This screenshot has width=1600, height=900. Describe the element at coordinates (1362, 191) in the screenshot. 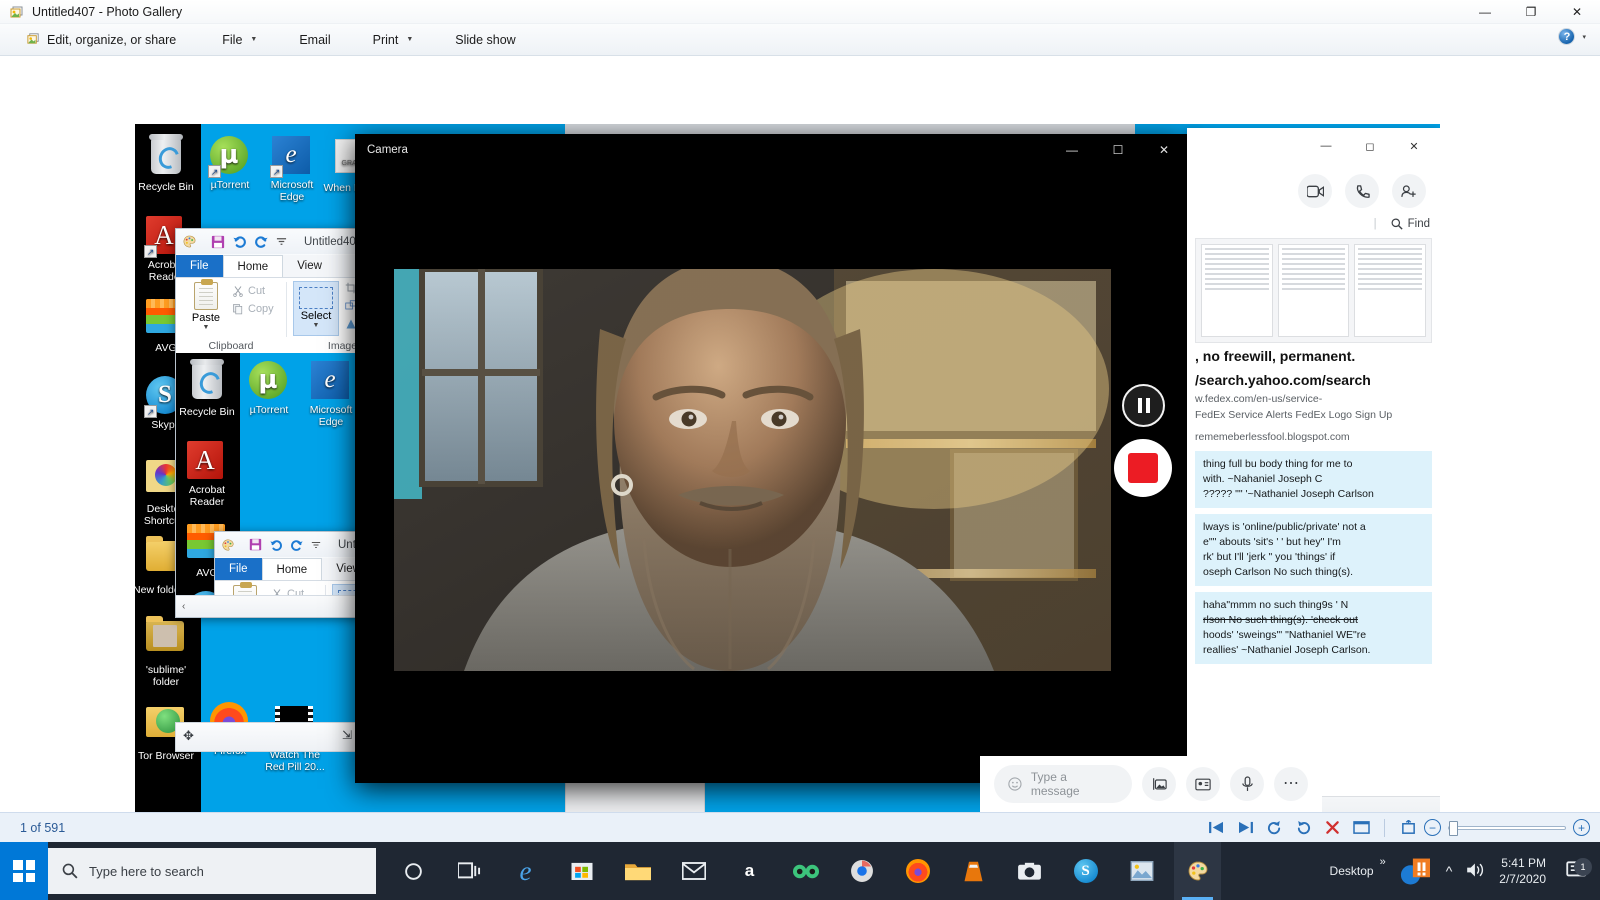

I see `audio-call-icon` at that location.